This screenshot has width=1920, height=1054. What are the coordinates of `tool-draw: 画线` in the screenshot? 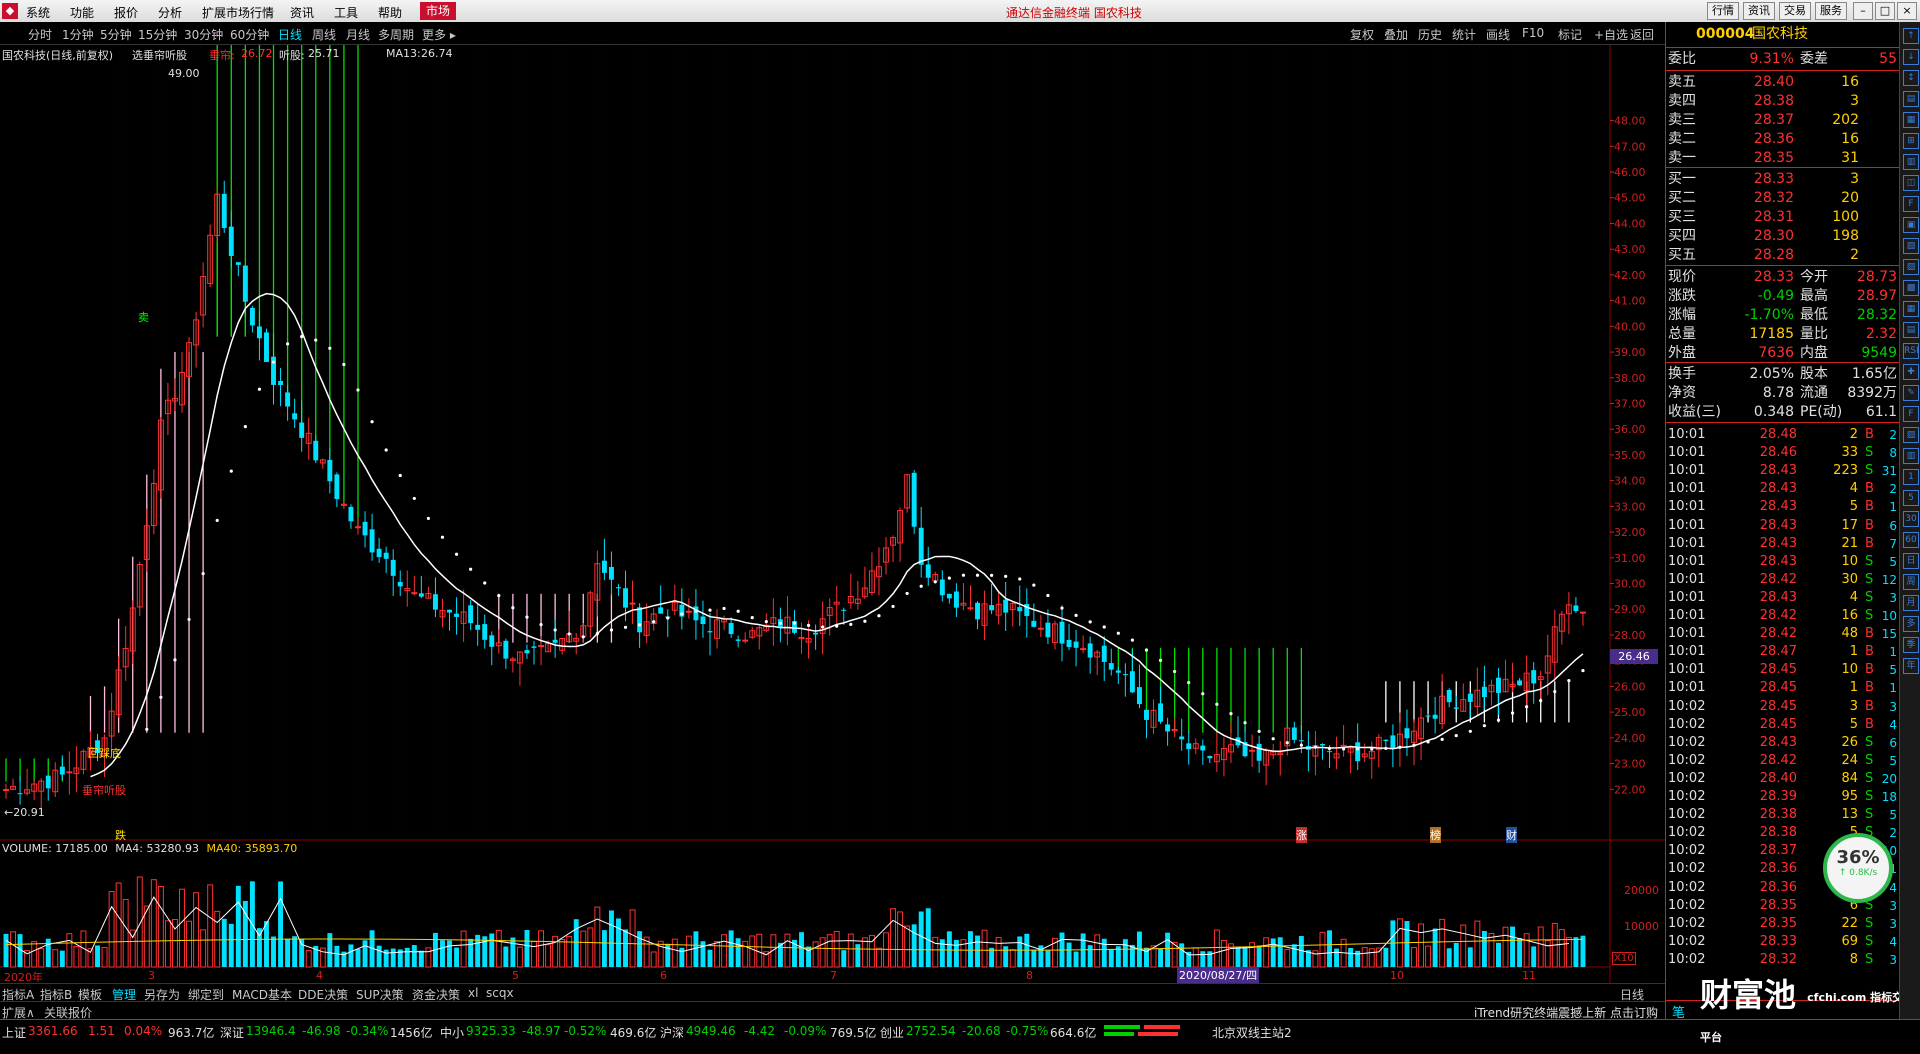 It's located at (1498, 34).